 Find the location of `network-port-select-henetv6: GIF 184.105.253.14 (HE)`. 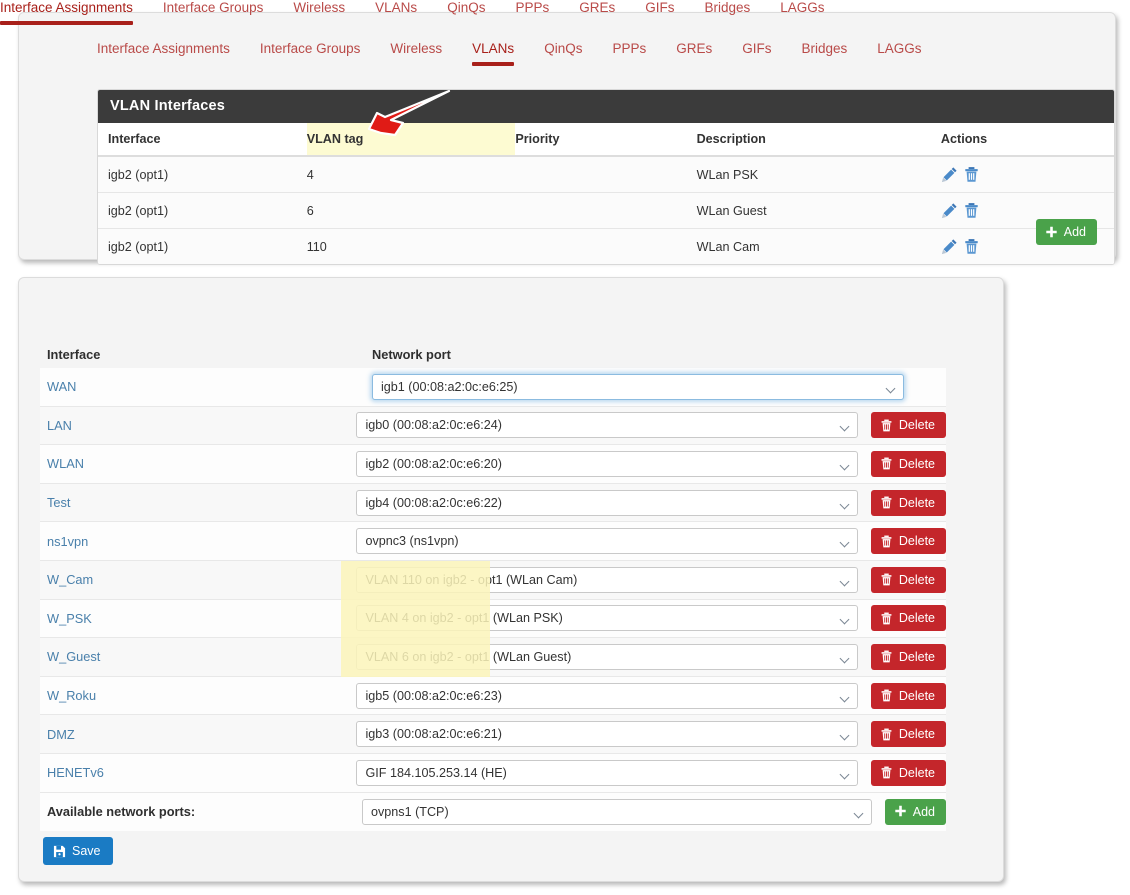

network-port-select-henetv6: GIF 184.105.253.14 (HE) is located at coordinates (607, 772).